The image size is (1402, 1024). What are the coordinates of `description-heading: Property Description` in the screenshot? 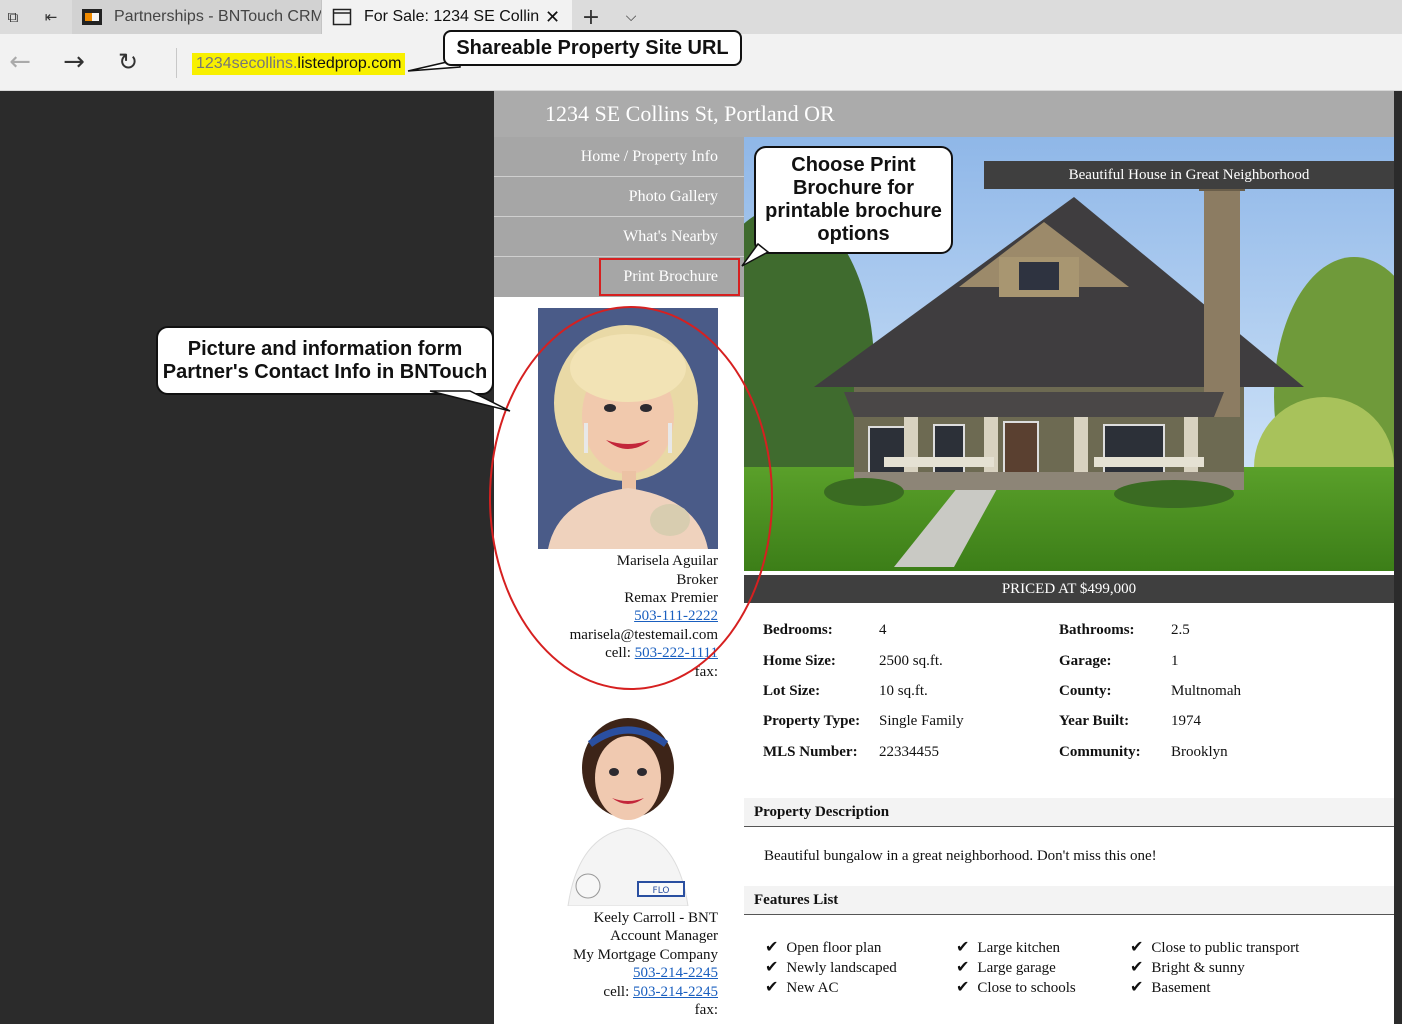 It's located at (1069, 812).